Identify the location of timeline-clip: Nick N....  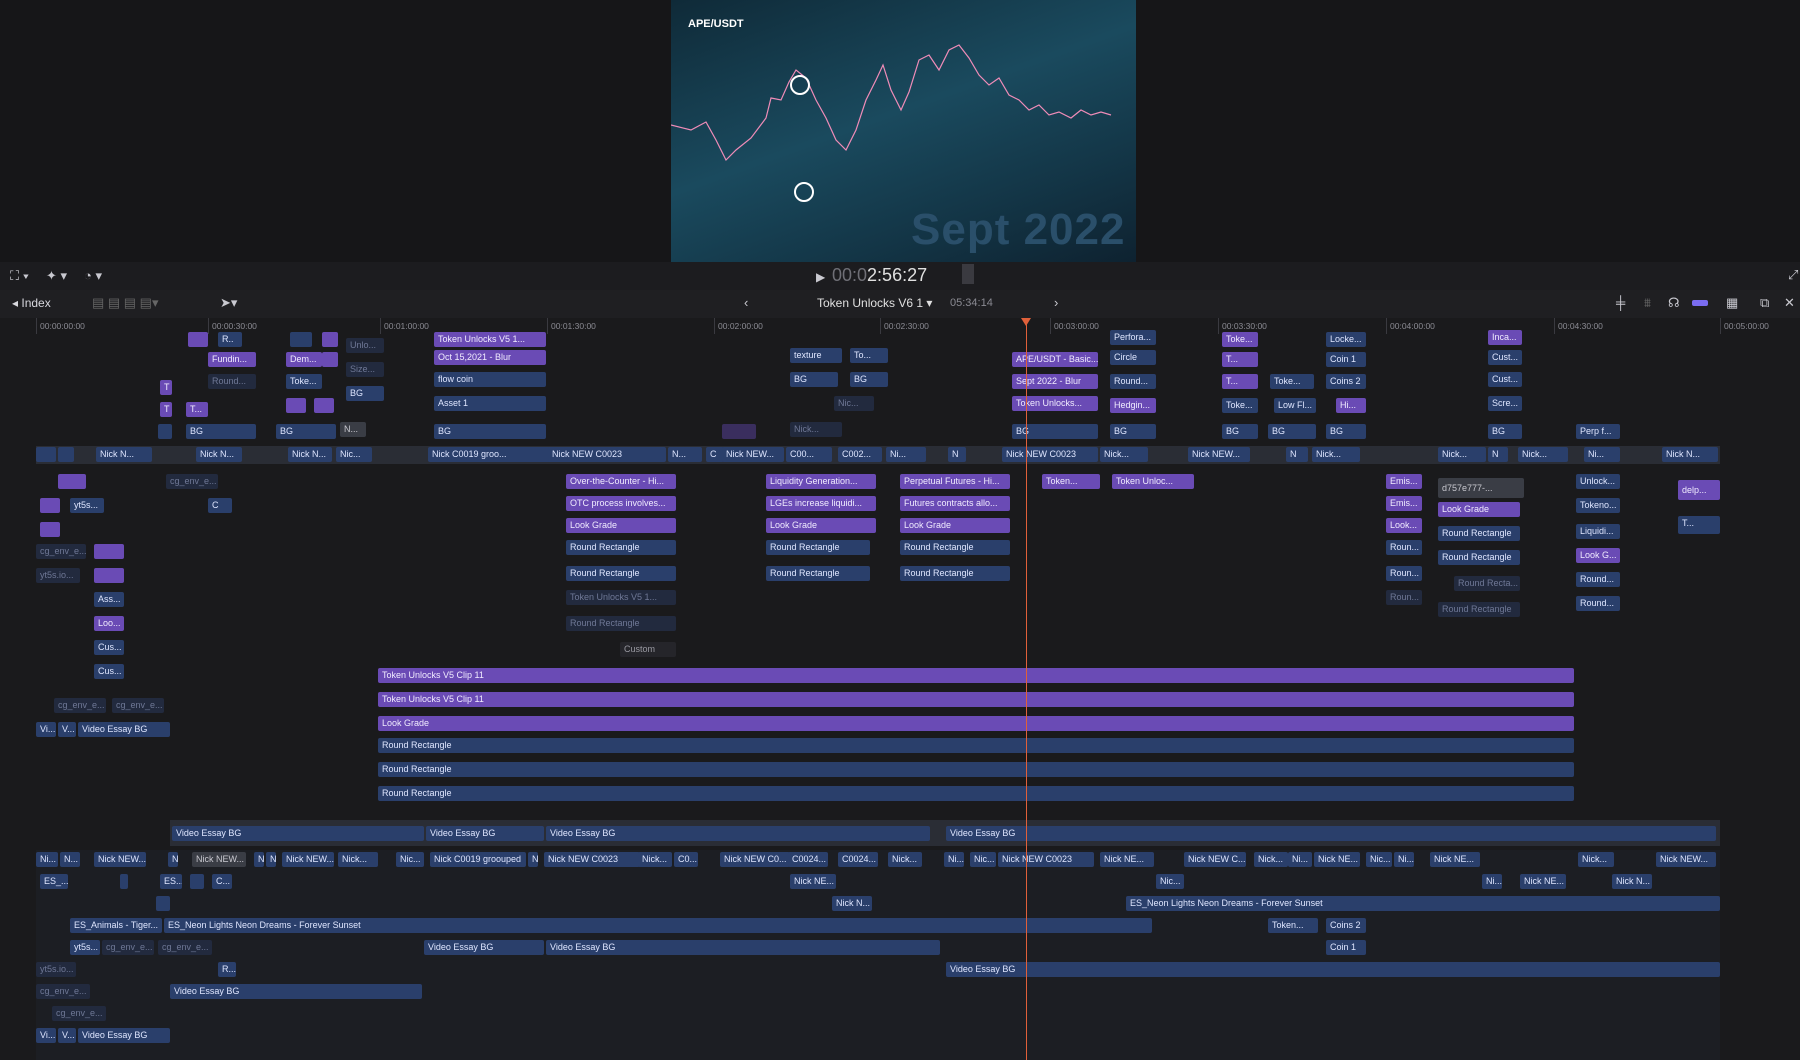
(219, 454).